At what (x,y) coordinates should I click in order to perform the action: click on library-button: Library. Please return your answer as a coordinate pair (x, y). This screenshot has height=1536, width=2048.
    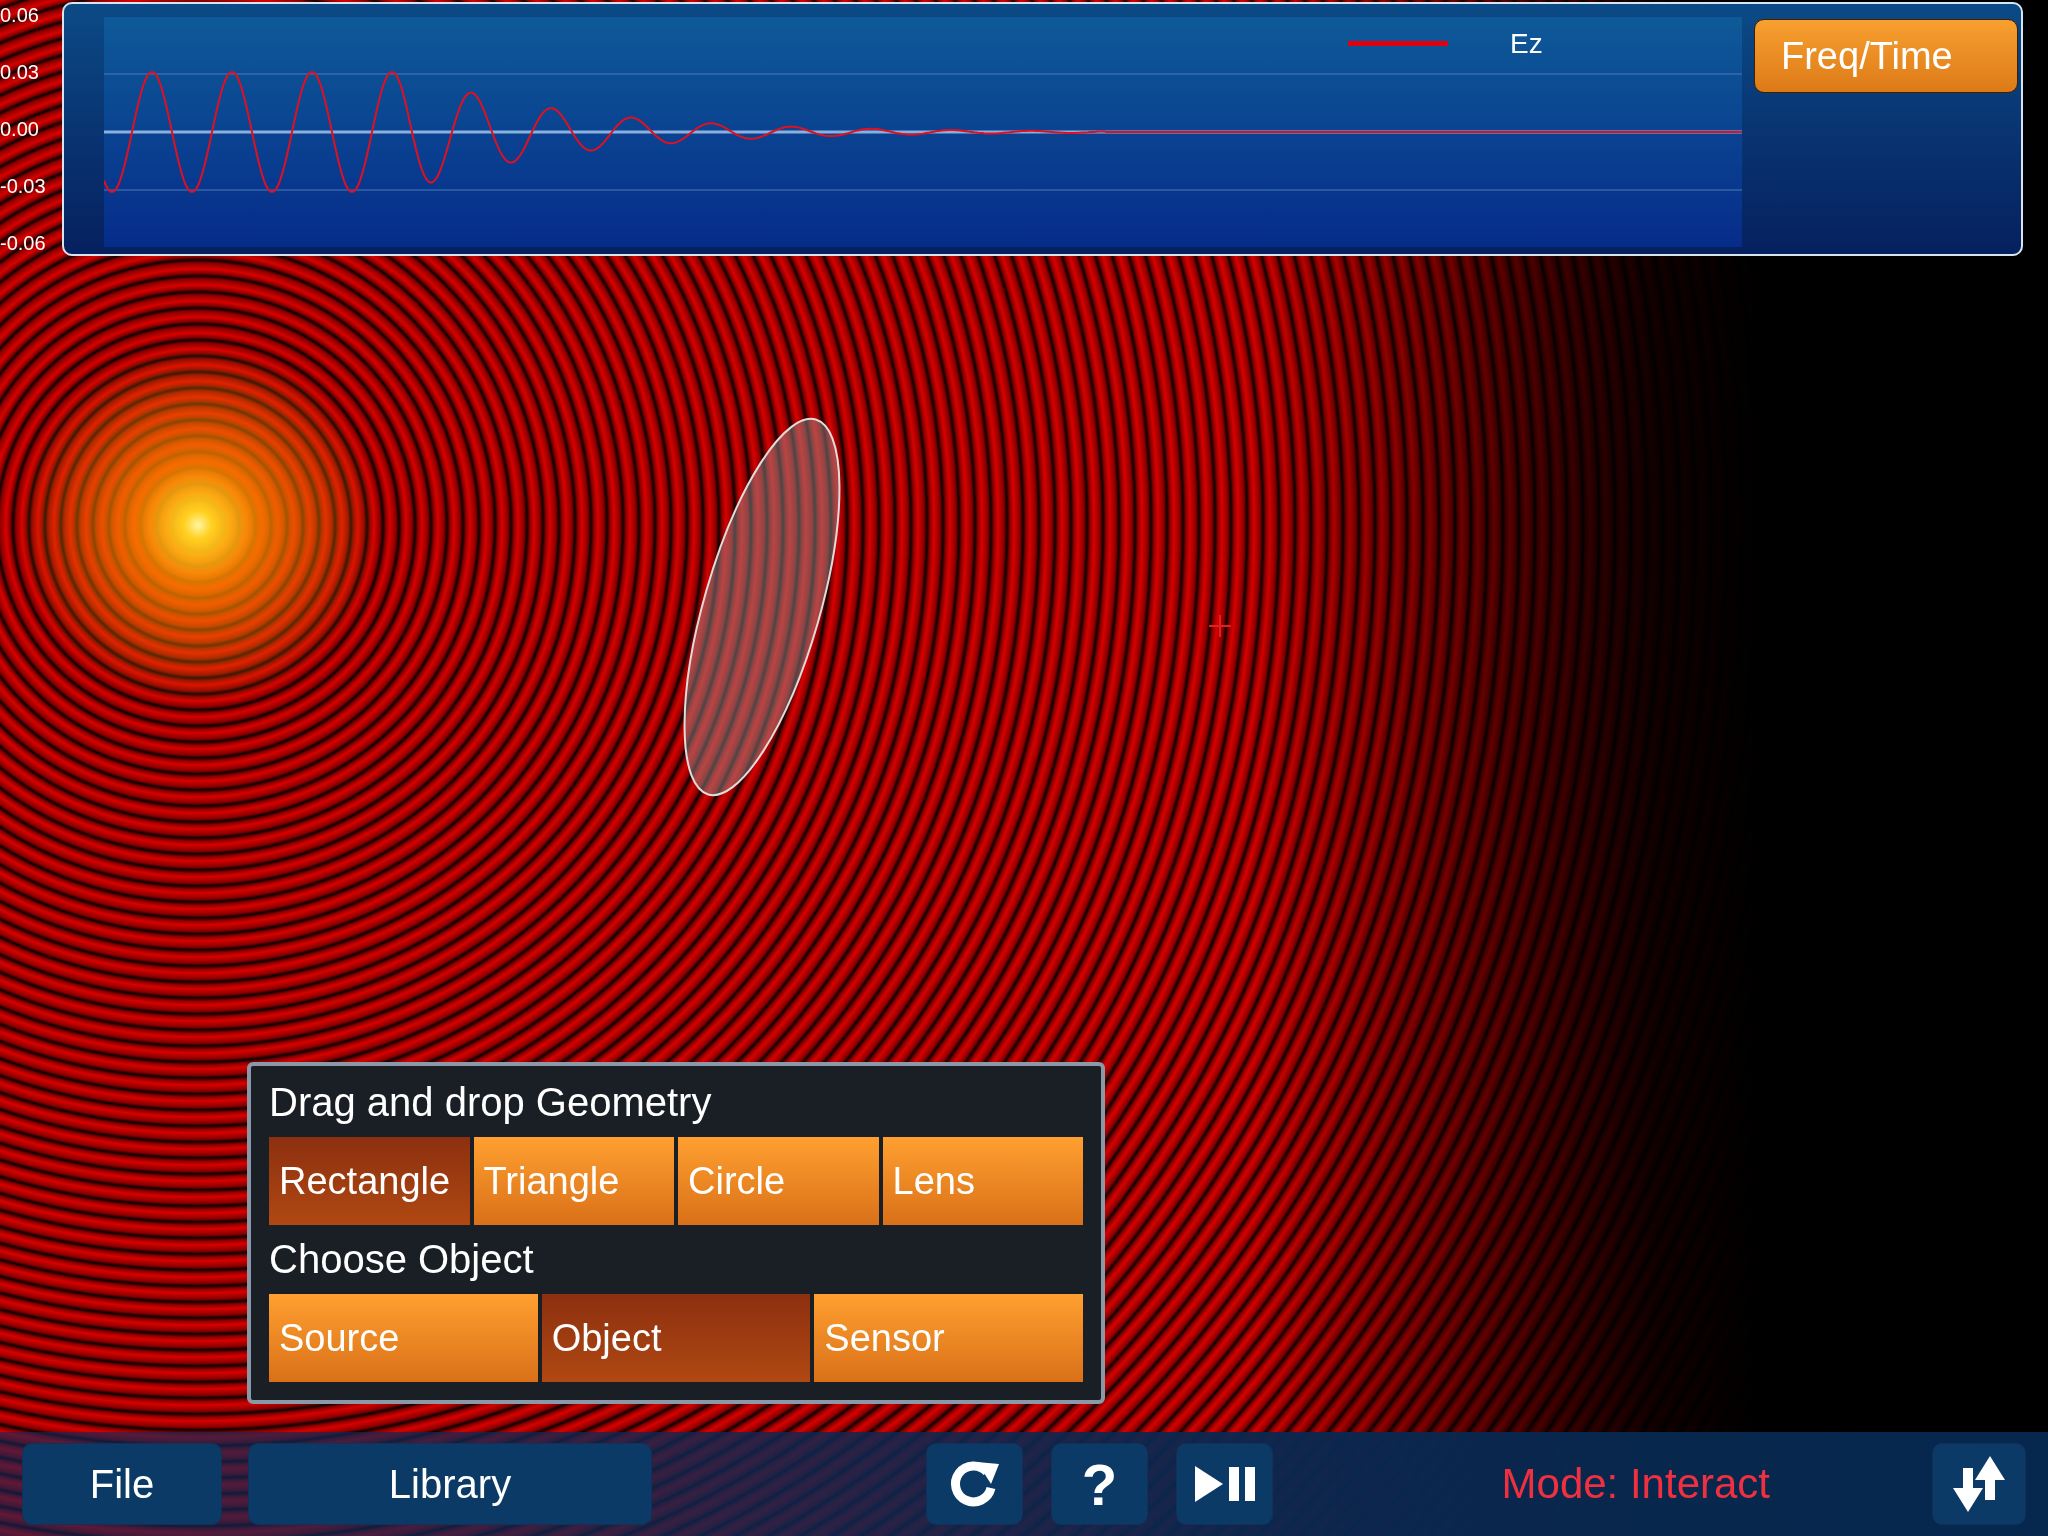
    Looking at the image, I should click on (450, 1484).